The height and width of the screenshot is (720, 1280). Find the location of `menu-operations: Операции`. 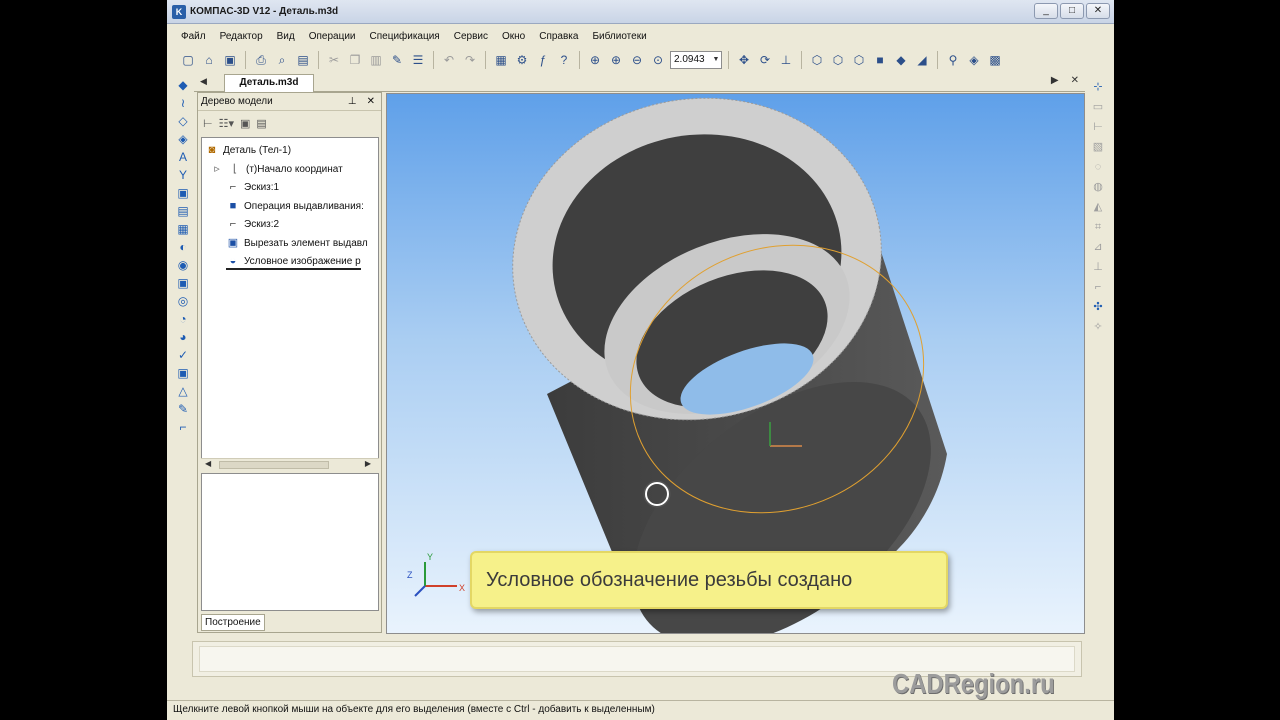

menu-operations: Операции is located at coordinates (332, 36).